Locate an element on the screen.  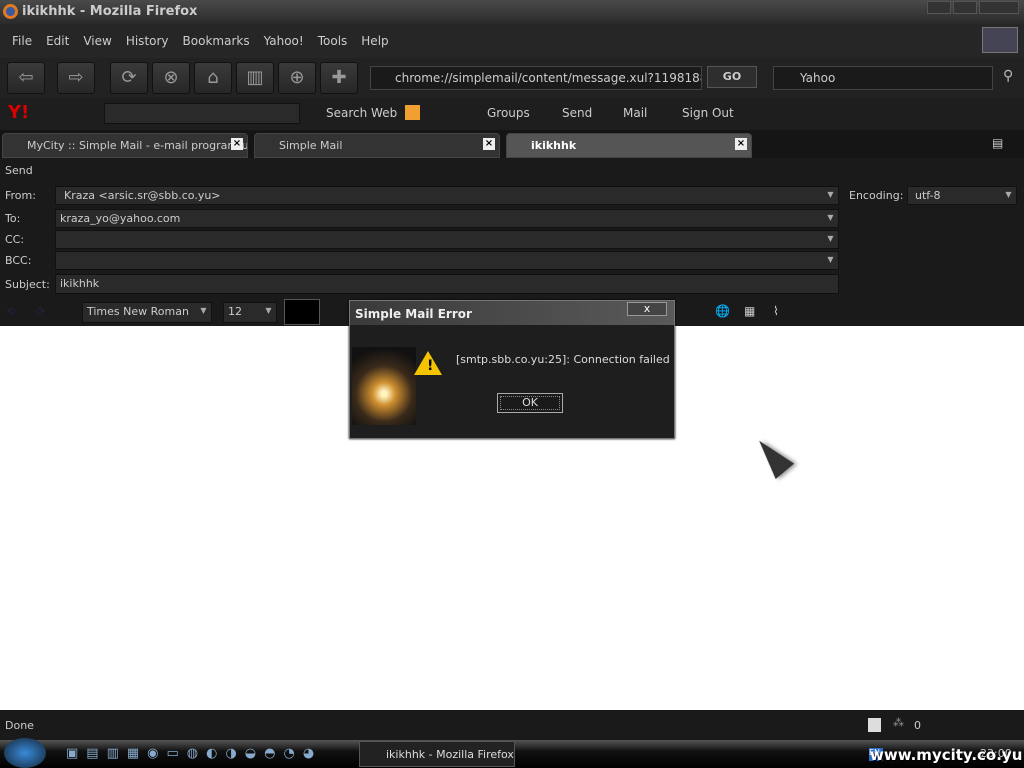
tab-label: Simple Mail is located at coordinates (311, 145).